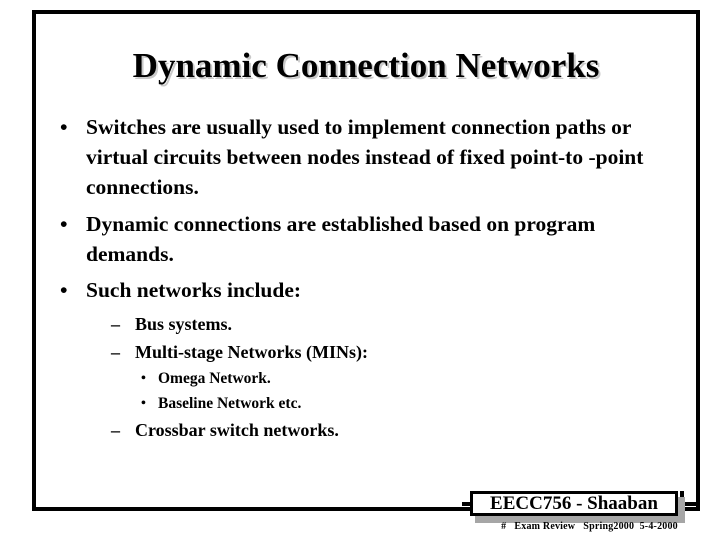 This screenshot has width=720, height=540. What do you see at coordinates (367, 430) in the screenshot?
I see `list-item: – Crossbar switch networks.` at bounding box center [367, 430].